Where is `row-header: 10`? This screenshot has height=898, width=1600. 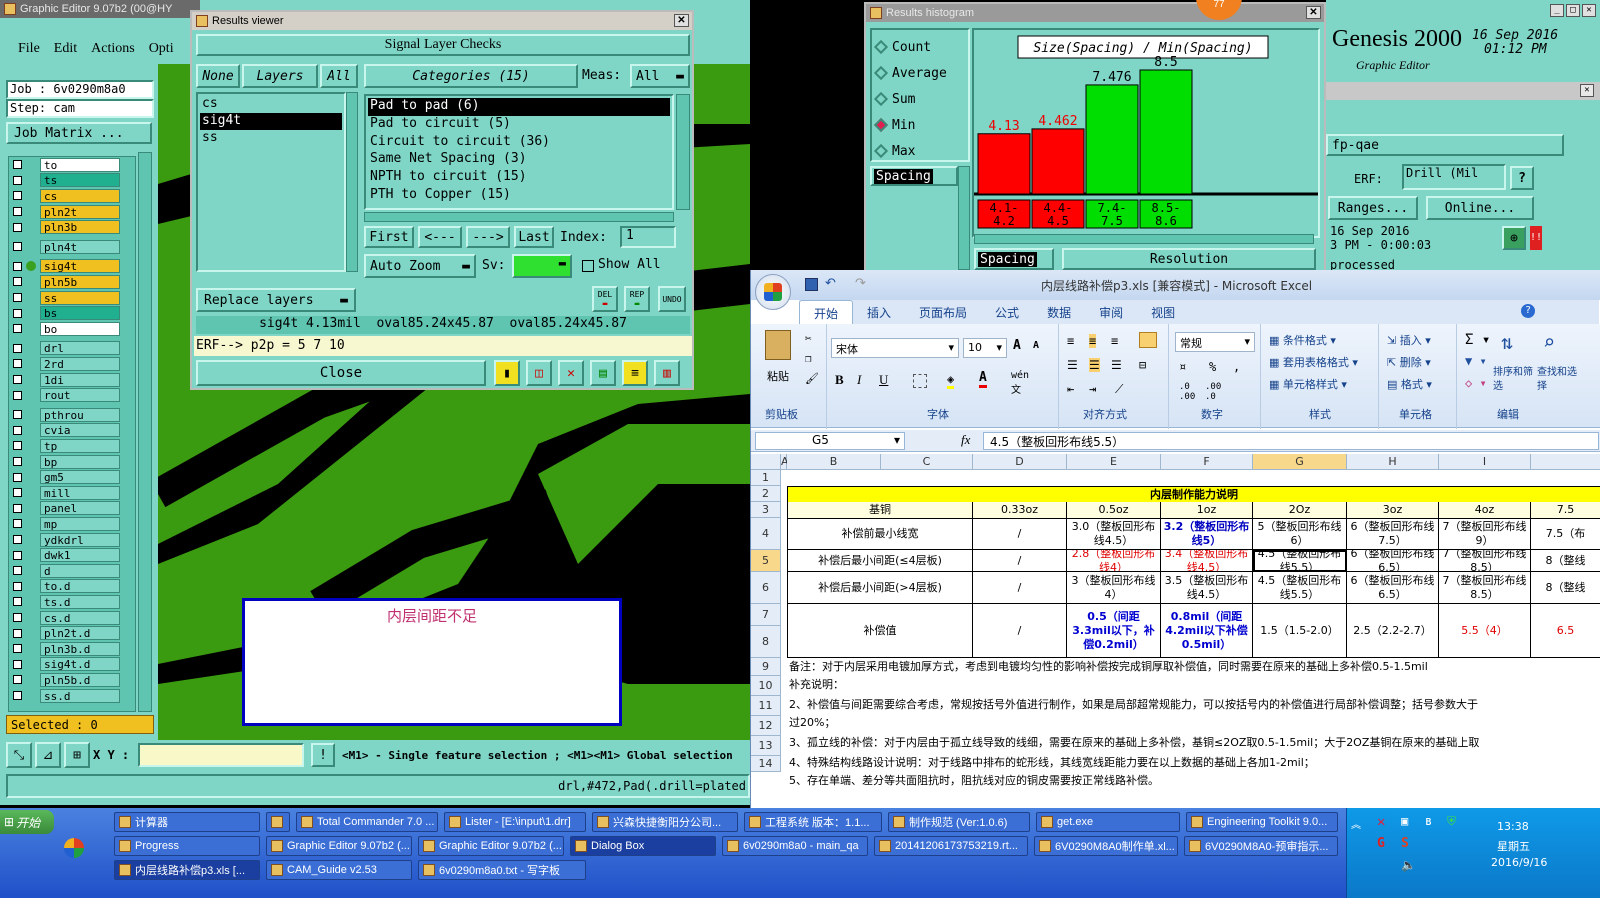
row-header: 10 is located at coordinates (766, 686).